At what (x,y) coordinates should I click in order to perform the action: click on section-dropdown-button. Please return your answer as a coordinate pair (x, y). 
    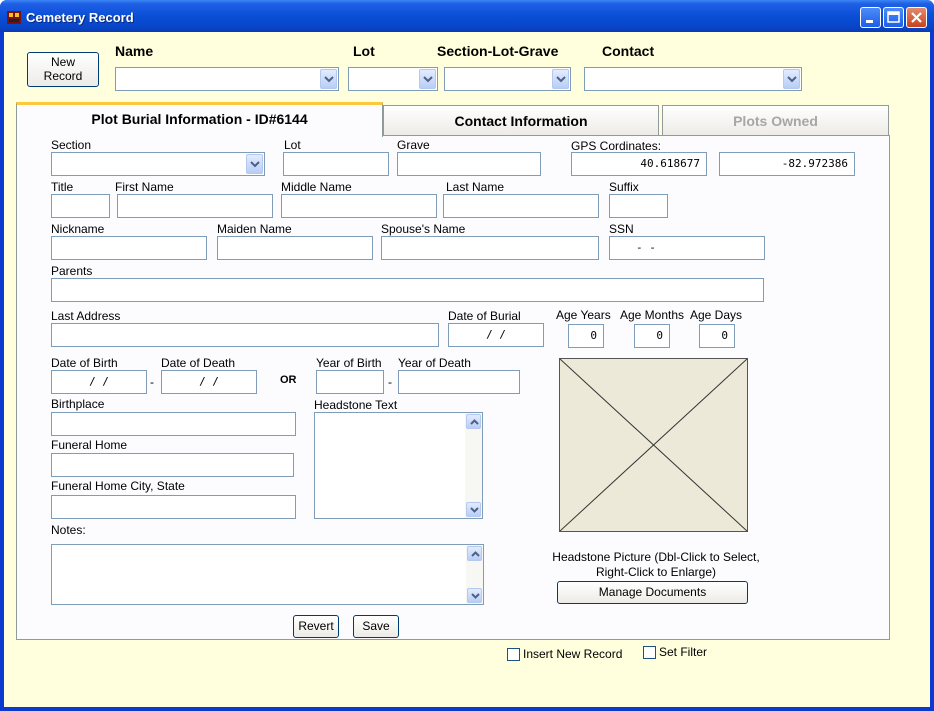
    Looking at the image, I should click on (254, 164).